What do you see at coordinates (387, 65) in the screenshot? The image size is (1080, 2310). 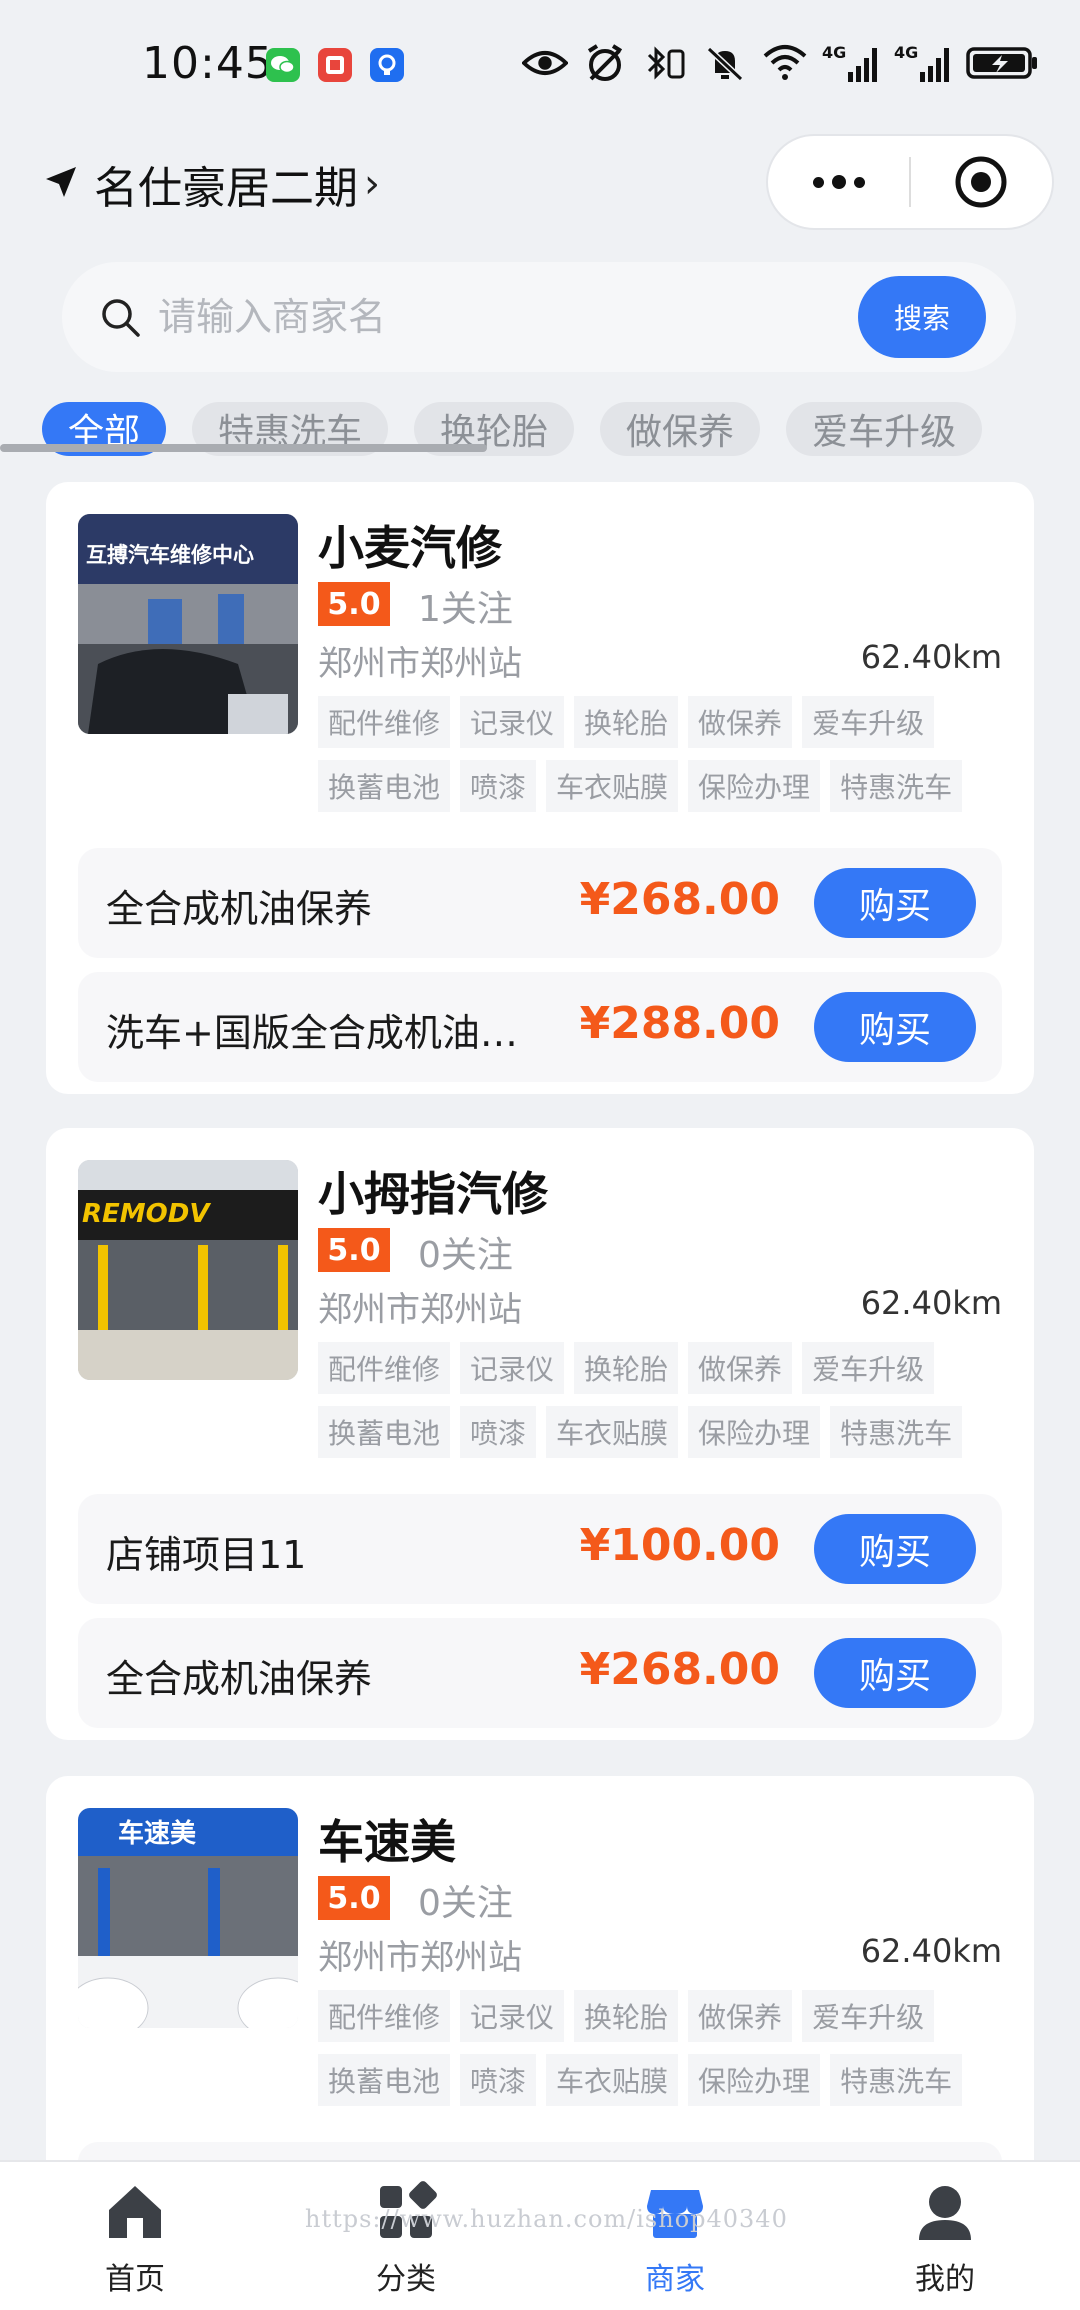 I see `blue-app-icon` at bounding box center [387, 65].